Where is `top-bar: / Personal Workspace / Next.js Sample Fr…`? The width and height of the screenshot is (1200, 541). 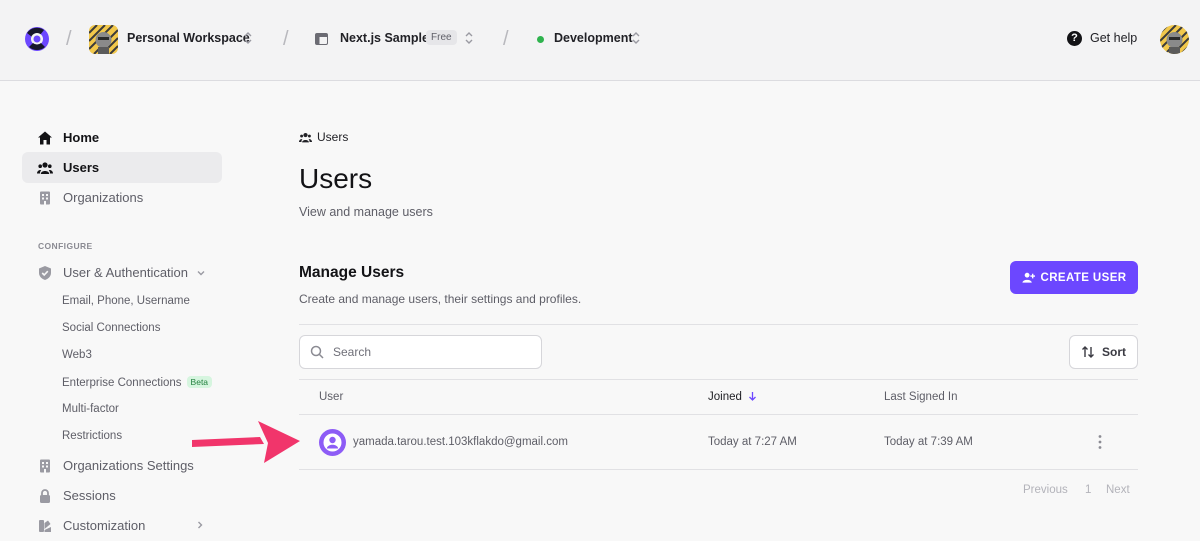 top-bar: / Personal Workspace / Next.js Sample Fr… is located at coordinates (600, 40).